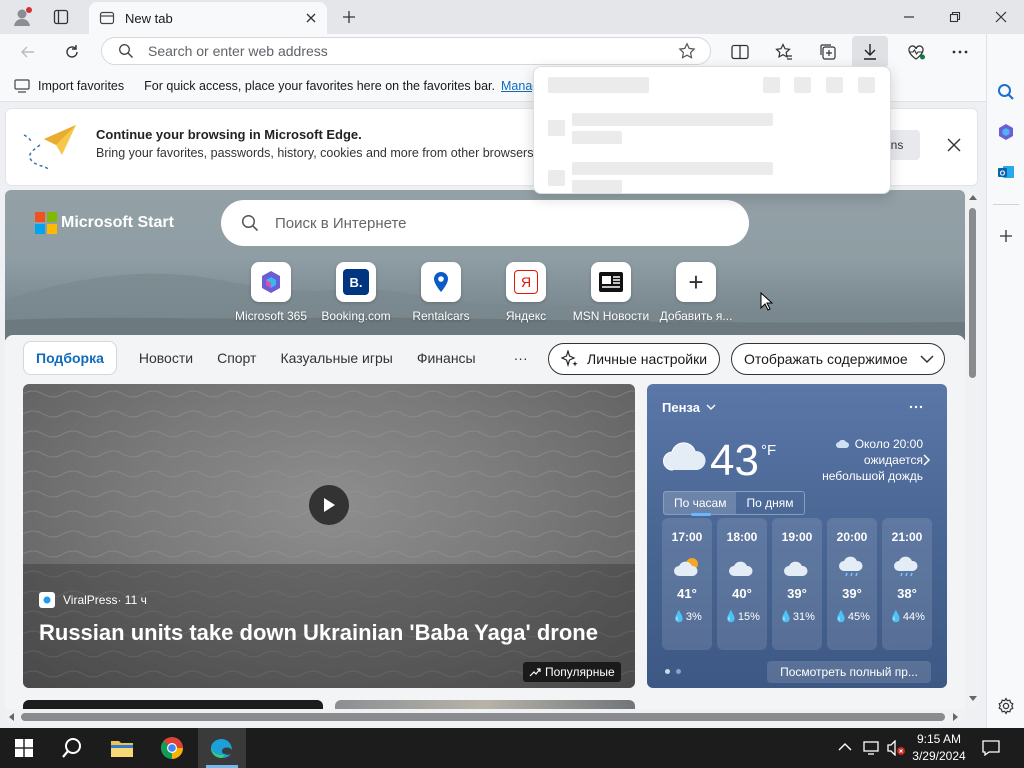 The image size is (1024, 768). What do you see at coordinates (166, 358) in the screenshot?
I see `tab-novosti: Новости` at bounding box center [166, 358].